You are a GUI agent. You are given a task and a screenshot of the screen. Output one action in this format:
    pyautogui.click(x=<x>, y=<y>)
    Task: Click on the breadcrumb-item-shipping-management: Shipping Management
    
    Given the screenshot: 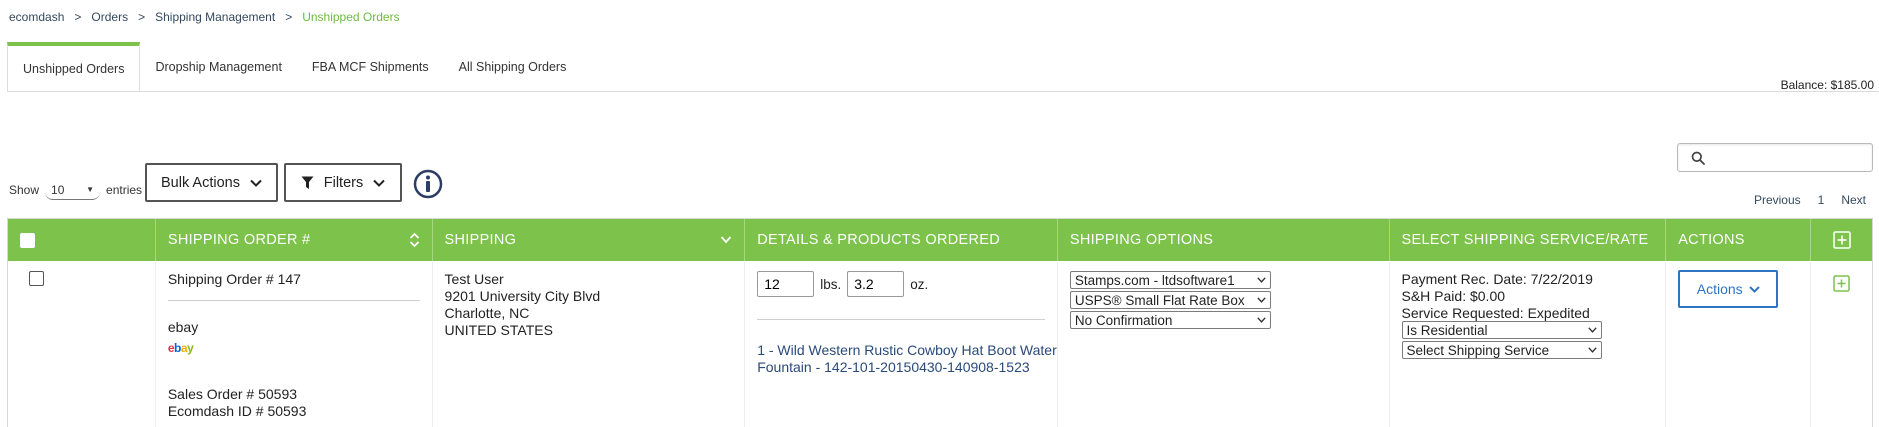 What is the action you would take?
    pyautogui.click(x=215, y=17)
    